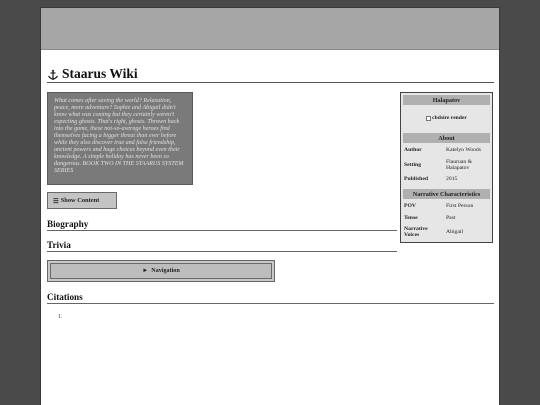 Image resolution: width=540 pixels, height=405 pixels. What do you see at coordinates (416, 179) in the screenshot?
I see `infobox-key: Published` at bounding box center [416, 179].